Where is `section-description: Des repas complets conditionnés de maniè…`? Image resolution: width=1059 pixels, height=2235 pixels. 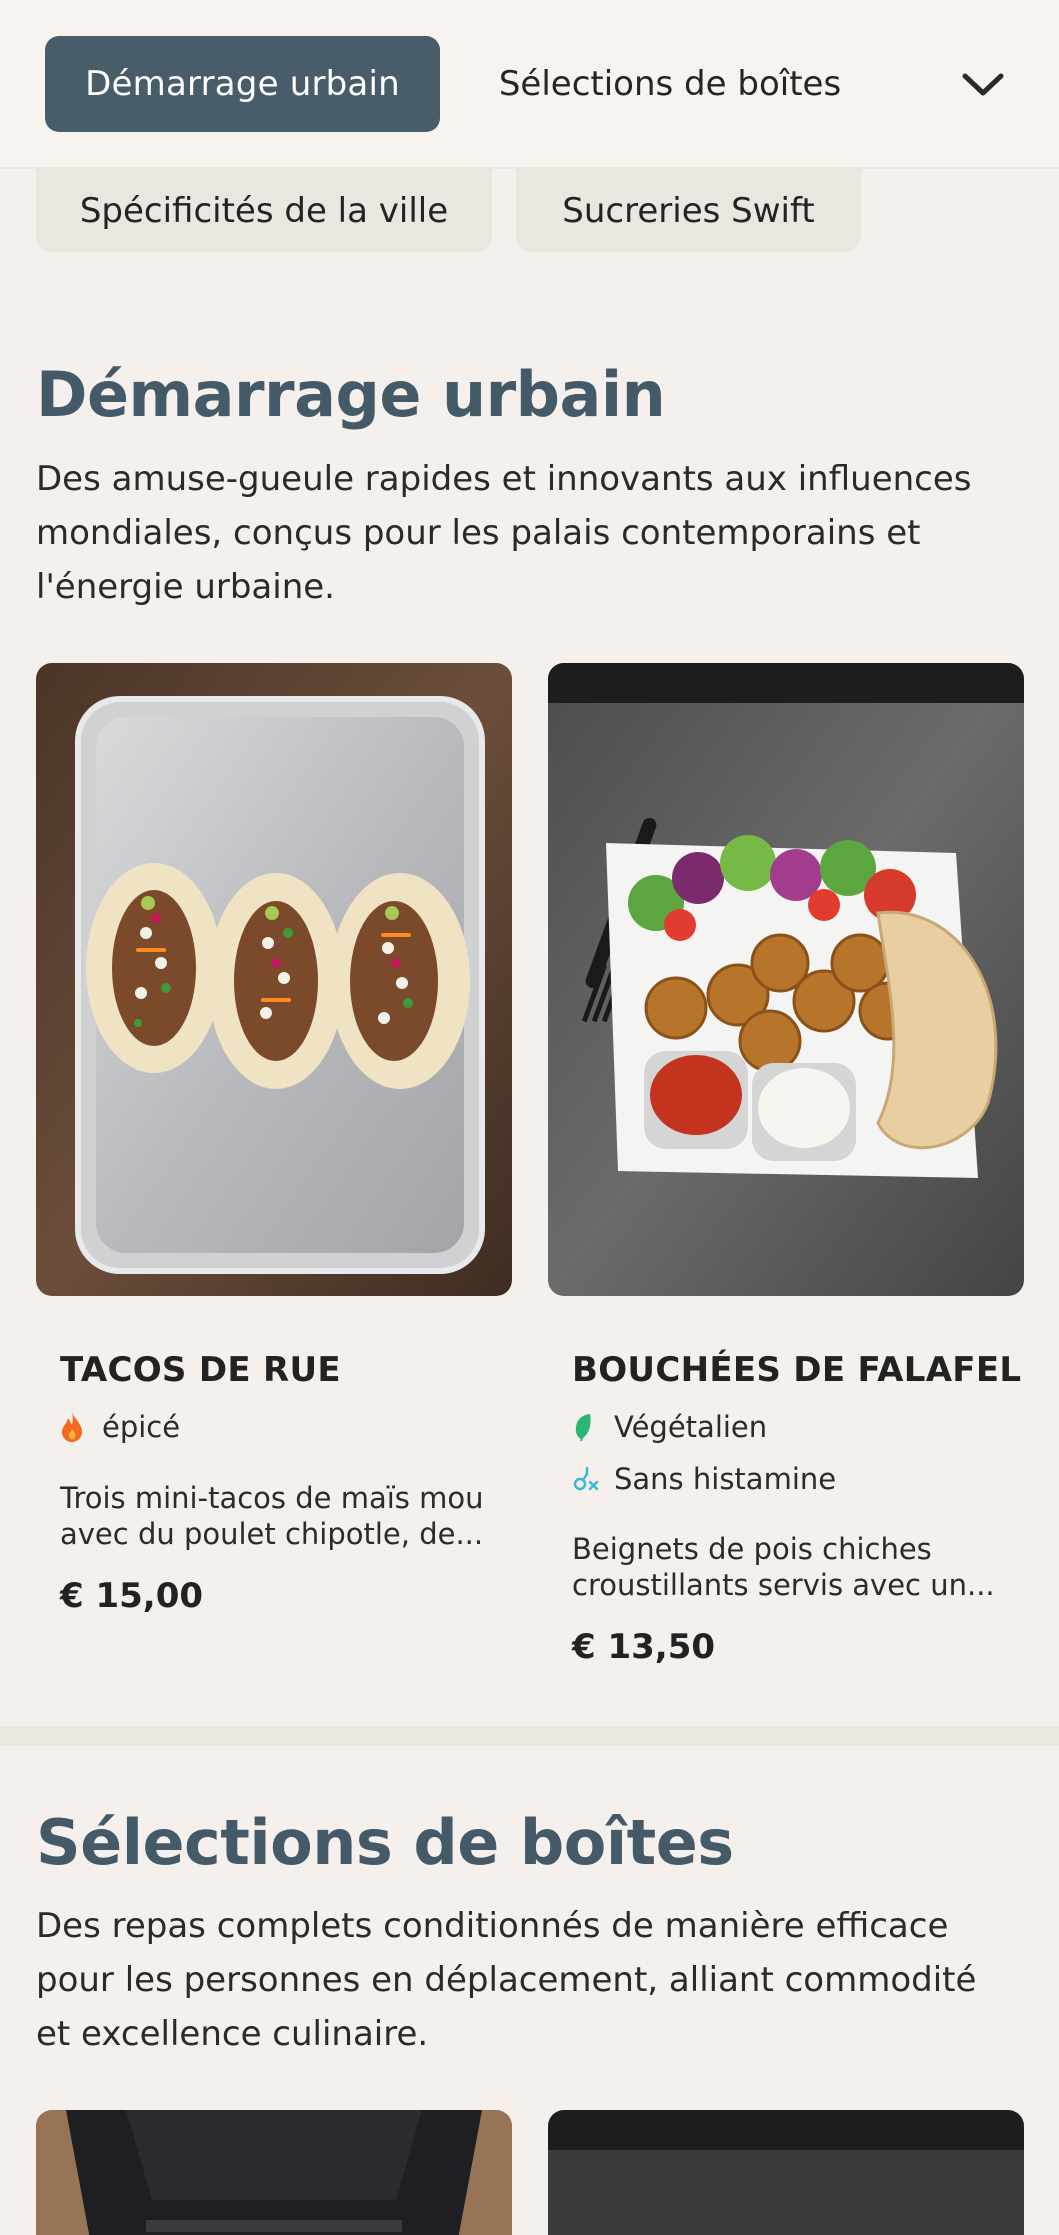 section-description: Des repas complets conditionnés de maniè… is located at coordinates (506, 1980).